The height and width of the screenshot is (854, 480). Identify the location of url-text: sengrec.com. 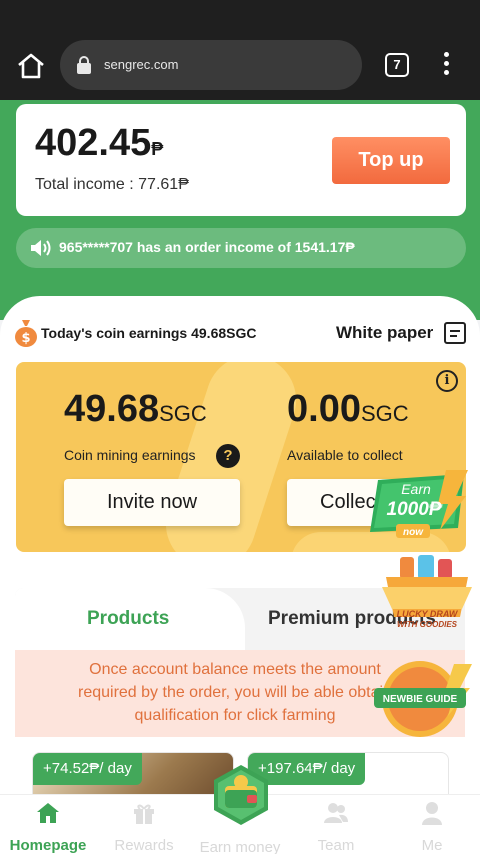
(141, 64).